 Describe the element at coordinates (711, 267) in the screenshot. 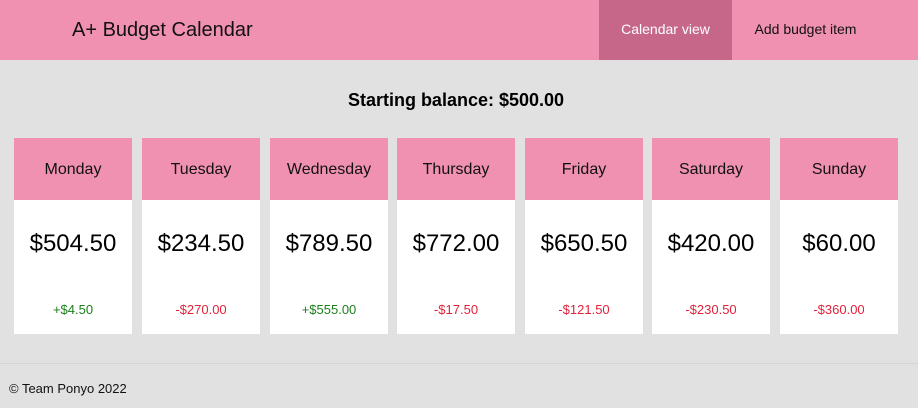

I see `day-body: $420.00 -$230.50` at that location.